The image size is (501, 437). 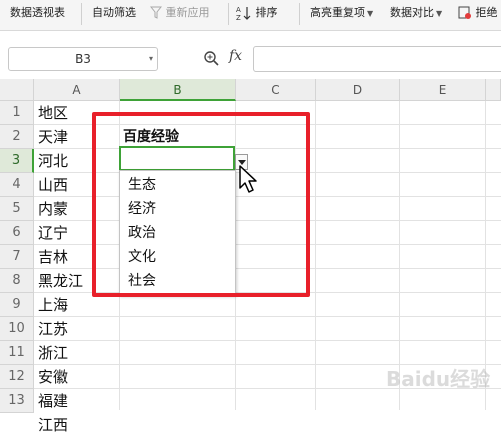 What do you see at coordinates (53, 113) in the screenshot?
I see `cell-a1: 地区` at bounding box center [53, 113].